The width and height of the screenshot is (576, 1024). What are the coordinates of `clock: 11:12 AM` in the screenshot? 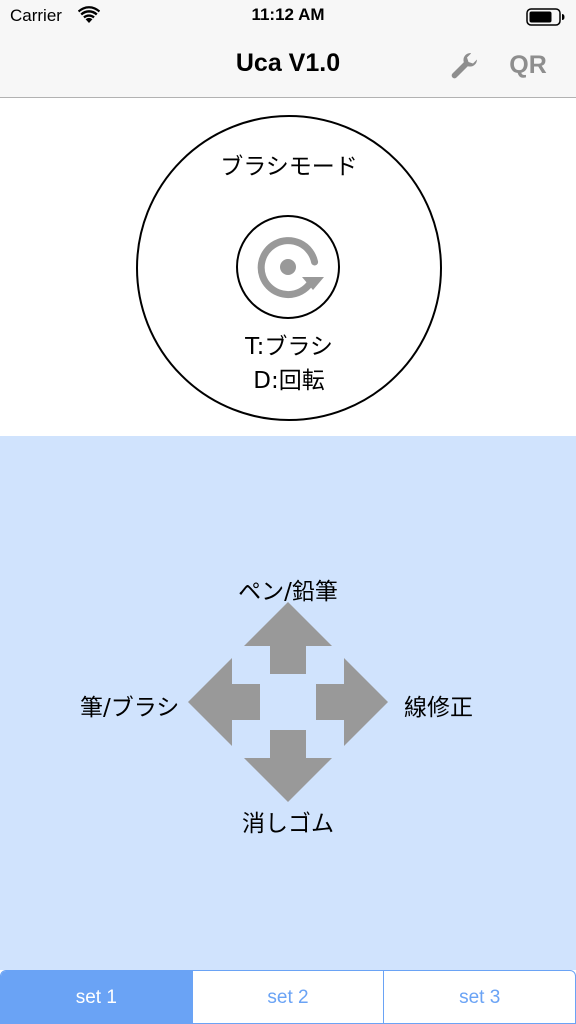 It's located at (288, 14).